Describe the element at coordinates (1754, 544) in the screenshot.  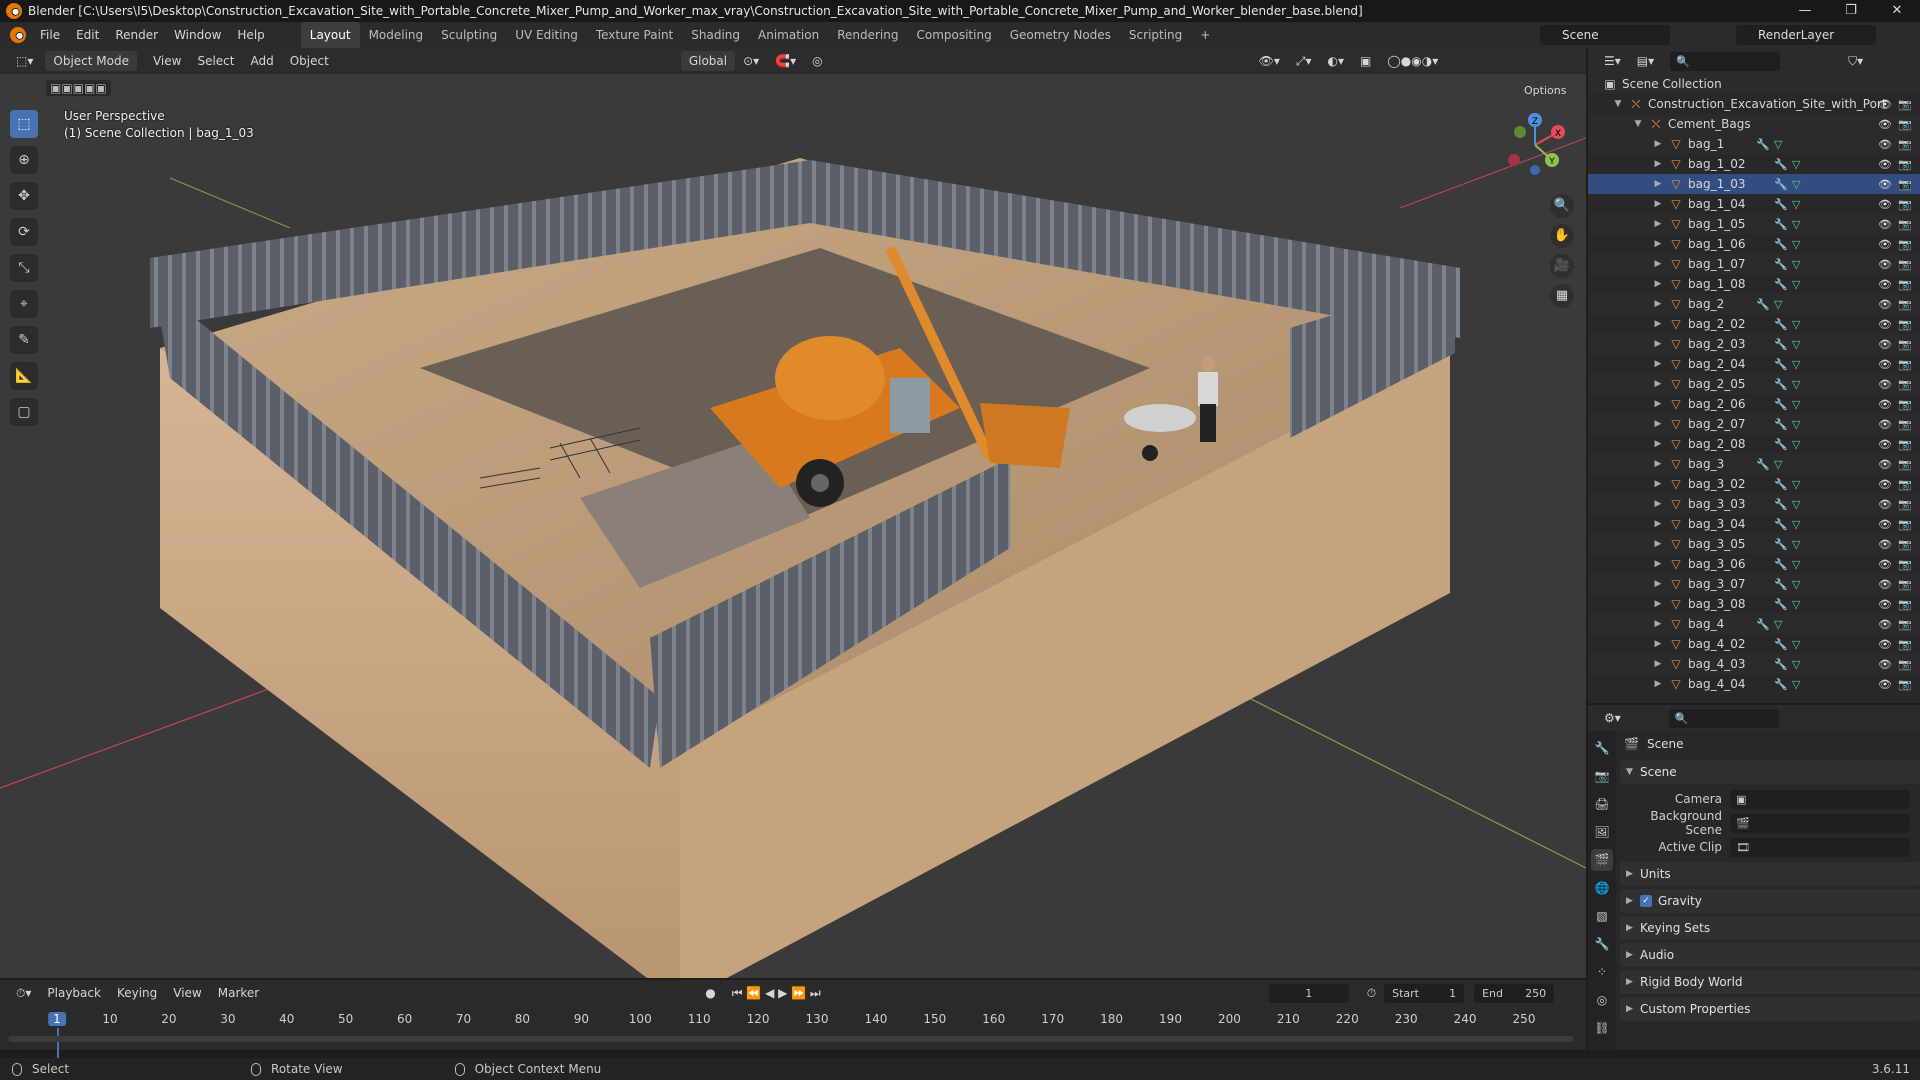
I see `outliner-item: ▶ ▽ bag_3_05 🔧 ▽ 👁 📷` at that location.